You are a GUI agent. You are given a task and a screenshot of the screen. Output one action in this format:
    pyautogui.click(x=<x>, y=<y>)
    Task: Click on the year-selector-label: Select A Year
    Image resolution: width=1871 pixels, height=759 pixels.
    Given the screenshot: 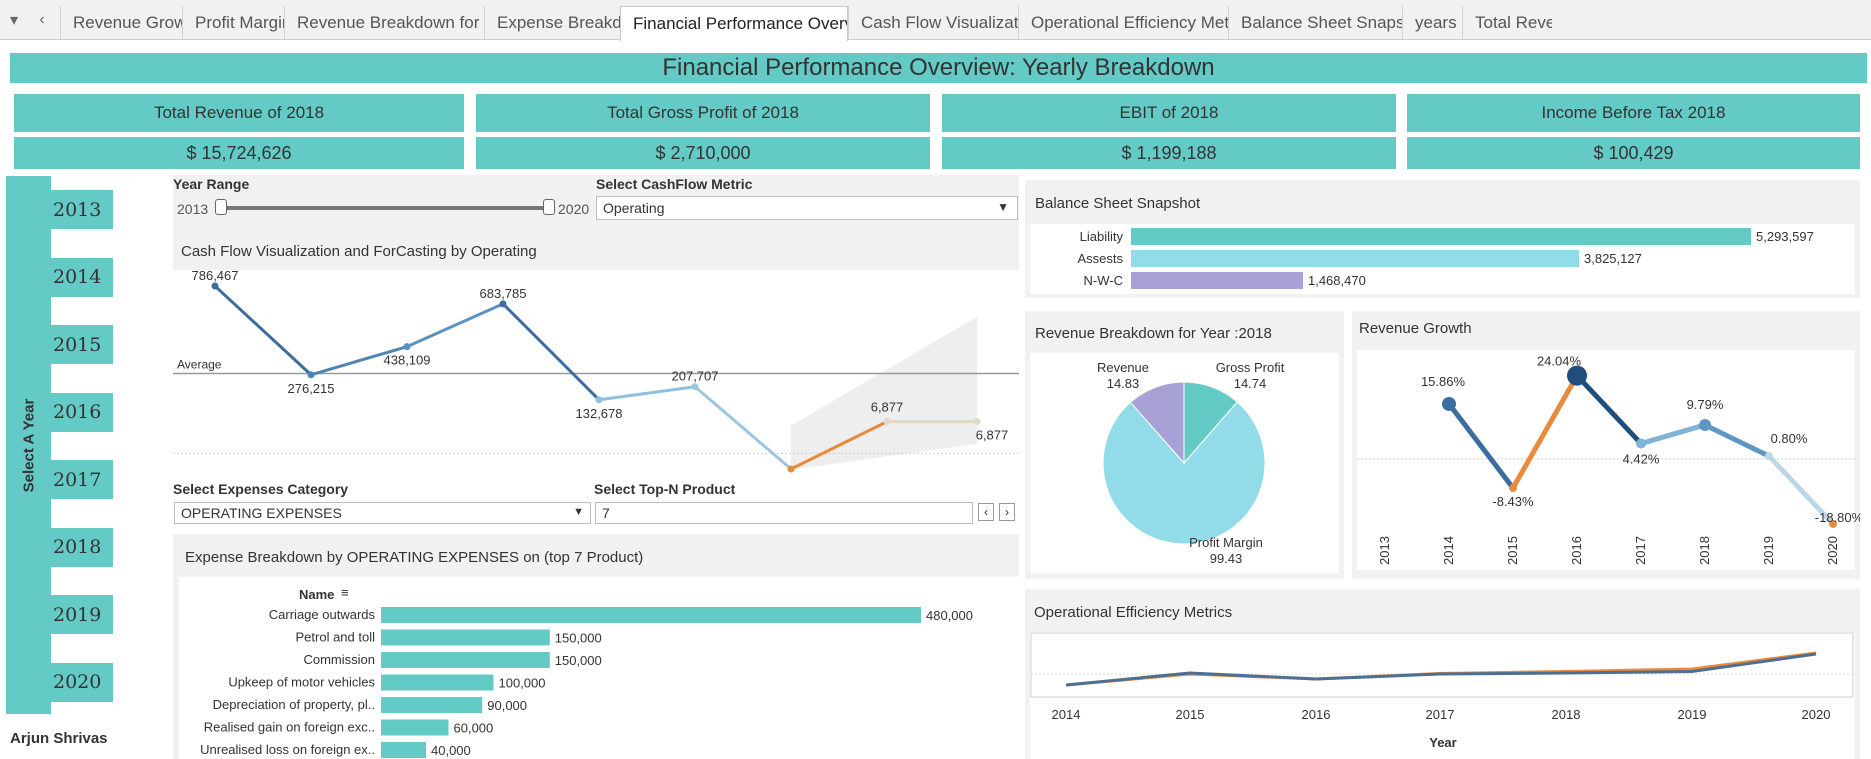 What is the action you would take?
    pyautogui.click(x=28, y=445)
    